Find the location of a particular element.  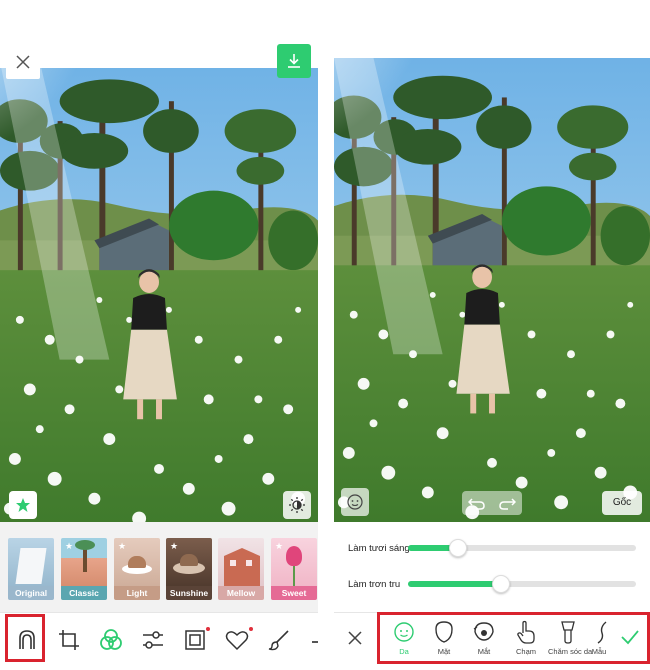

download-button is located at coordinates (294, 61).